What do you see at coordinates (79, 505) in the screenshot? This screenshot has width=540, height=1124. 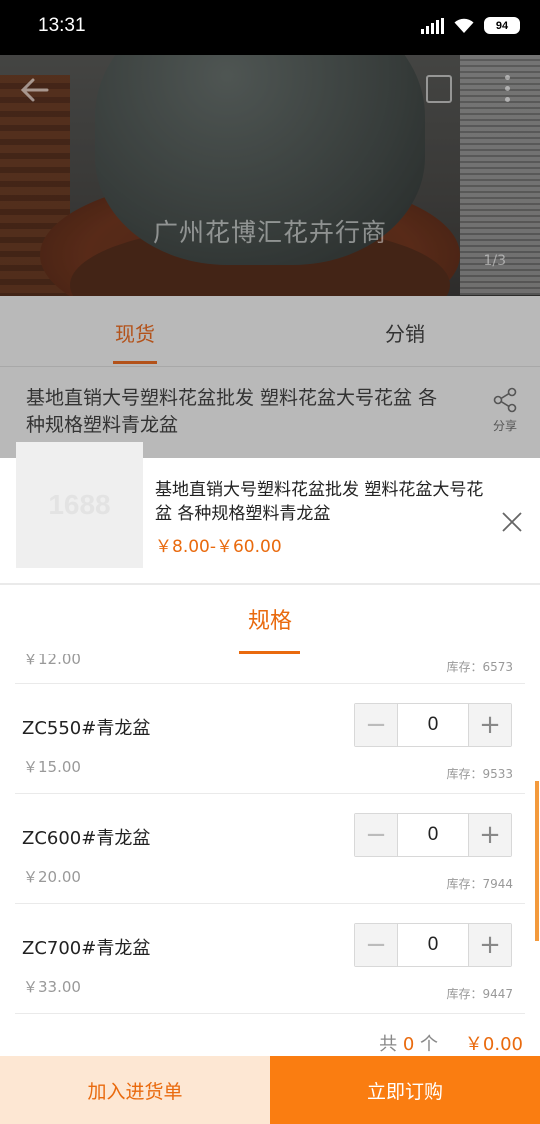 I see `product-thumbnail: 1688` at bounding box center [79, 505].